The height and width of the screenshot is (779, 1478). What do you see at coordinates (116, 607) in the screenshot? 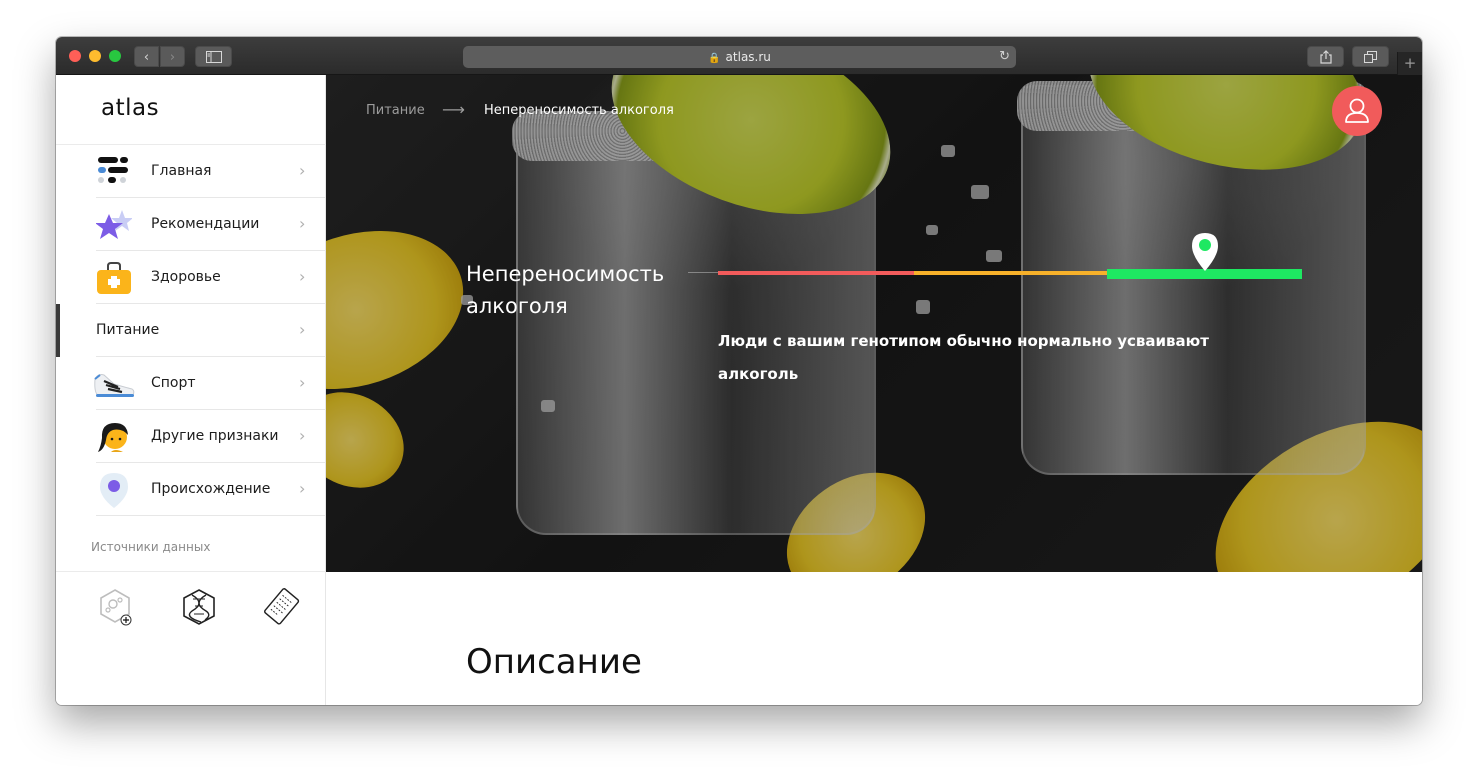
I see `microbiome-kit-icon` at bounding box center [116, 607].